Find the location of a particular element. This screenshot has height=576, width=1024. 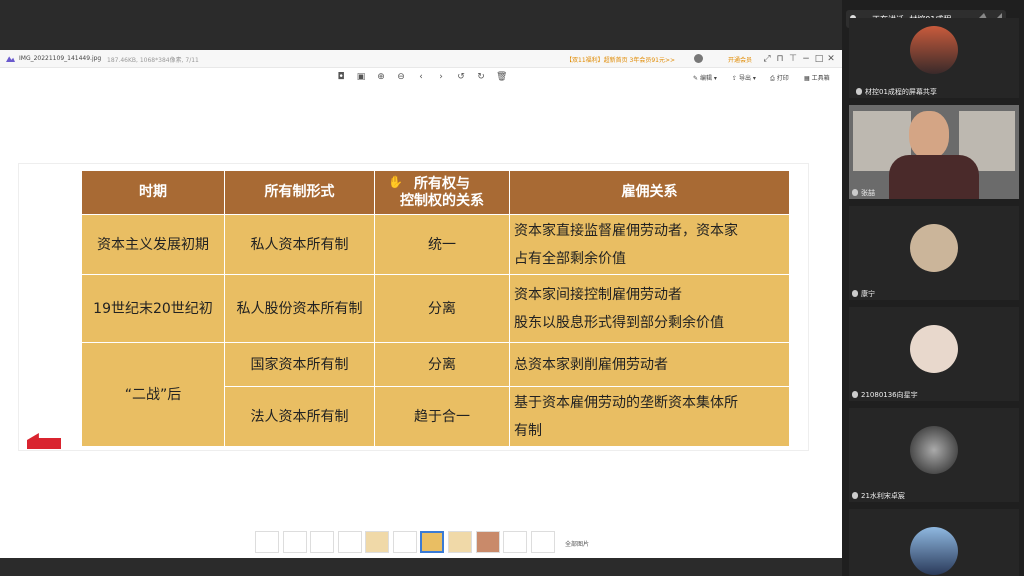

table-row: “二战”后 国家资本所有制 分离 总资本家剥削雇佣劳动者 is located at coordinates (435, 394).